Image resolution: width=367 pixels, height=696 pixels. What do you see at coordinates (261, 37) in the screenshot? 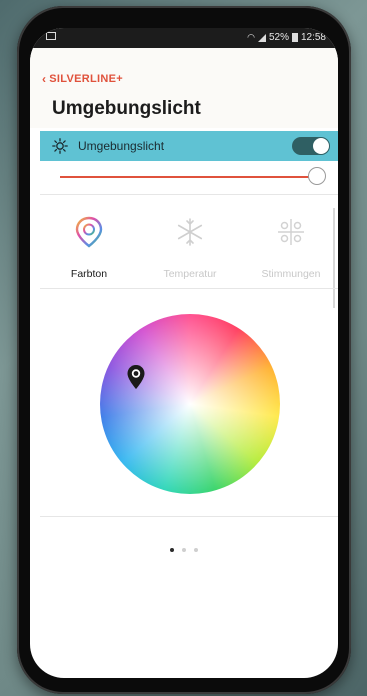
I see `signal-icon` at bounding box center [261, 37].